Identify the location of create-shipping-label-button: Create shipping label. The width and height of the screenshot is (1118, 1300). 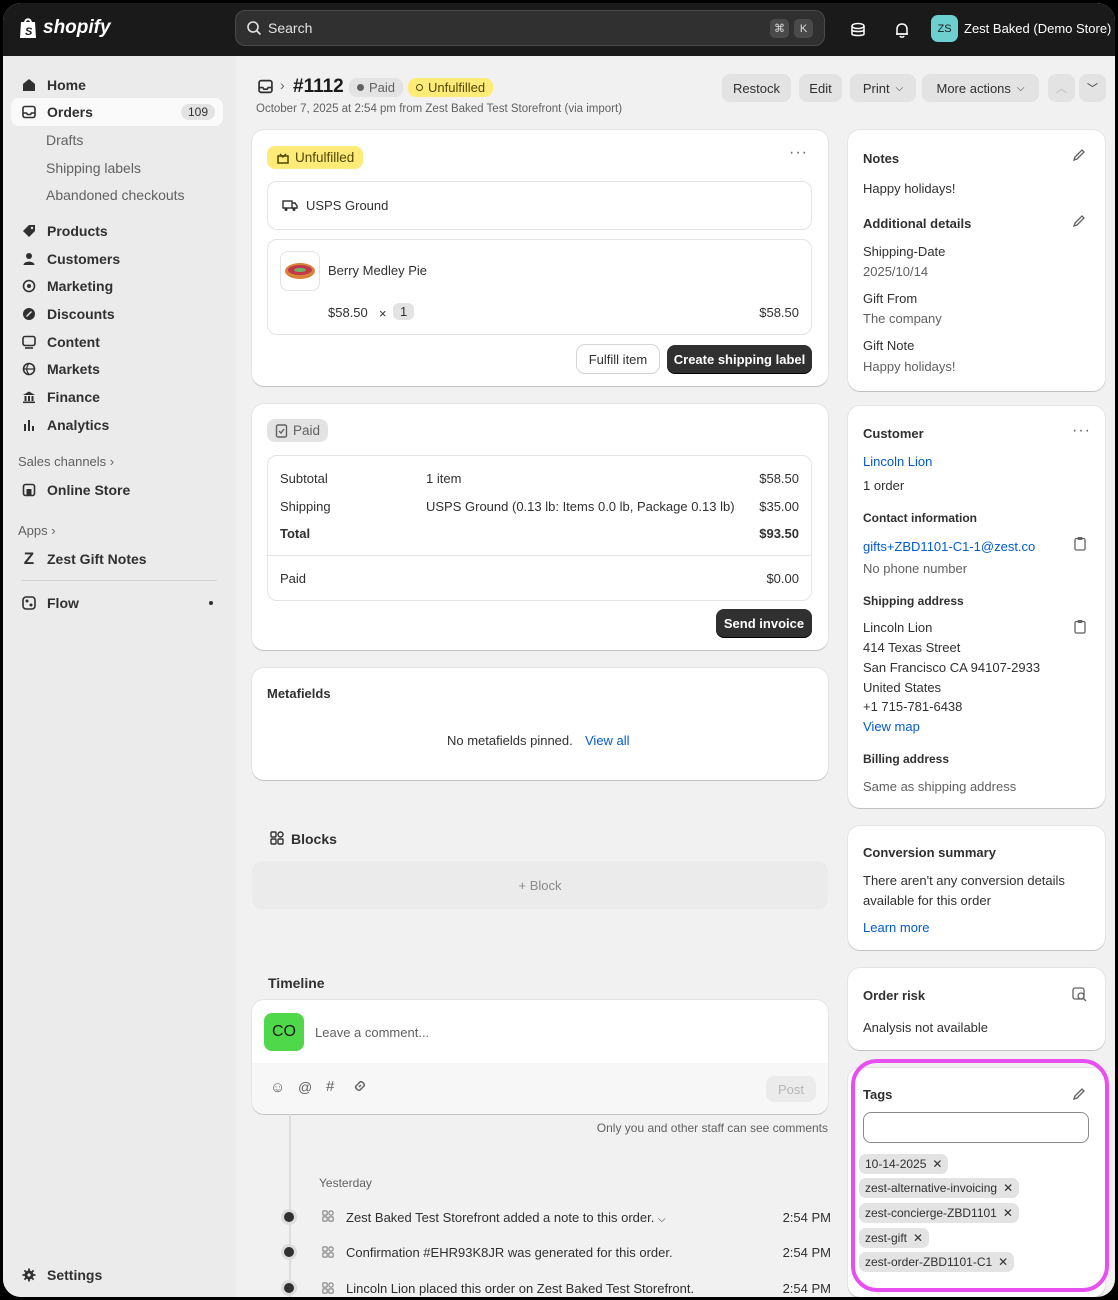
(739, 359).